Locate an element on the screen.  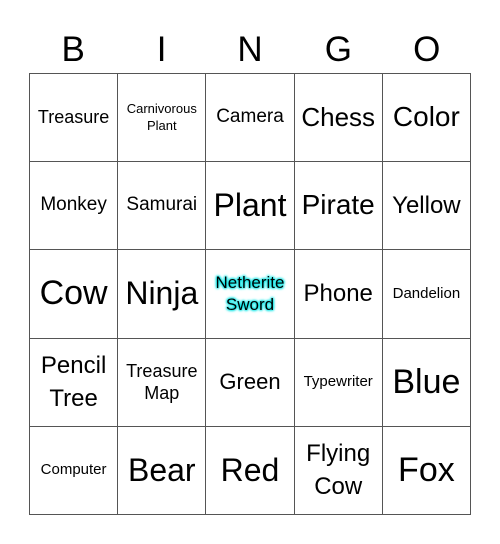
bingo-cell: Fox is located at coordinates (426, 470).